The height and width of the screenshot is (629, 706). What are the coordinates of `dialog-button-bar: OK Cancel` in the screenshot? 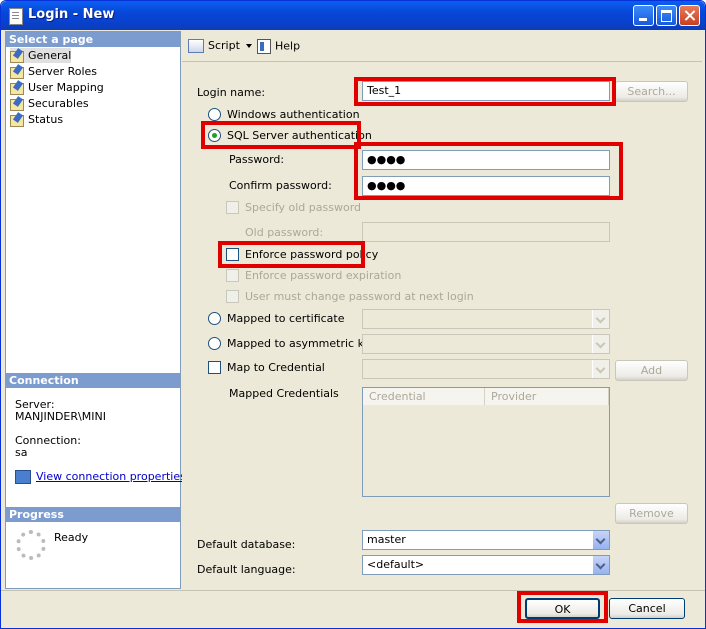 It's located at (353, 609).